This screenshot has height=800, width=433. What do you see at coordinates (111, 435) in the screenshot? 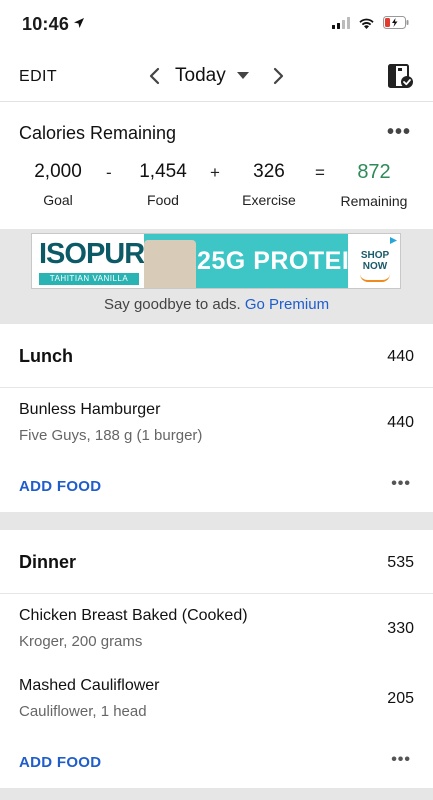
I see `food-detail: Five Guys, 188 g (1 burger)` at bounding box center [111, 435].